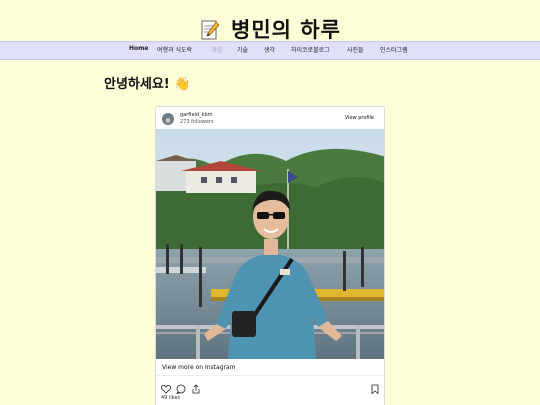  I want to click on site-title-text: 병민의 하루, so click(286, 30).